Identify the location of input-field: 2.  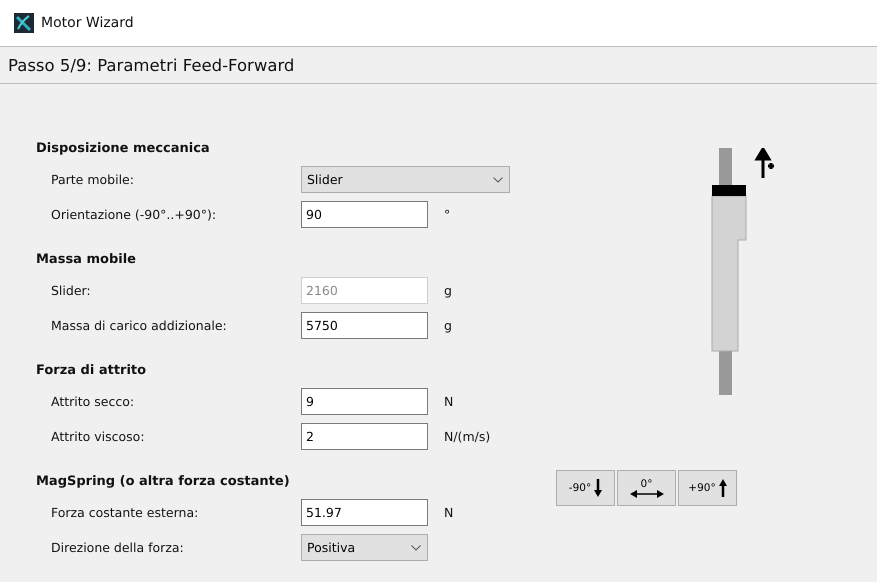
(364, 436).